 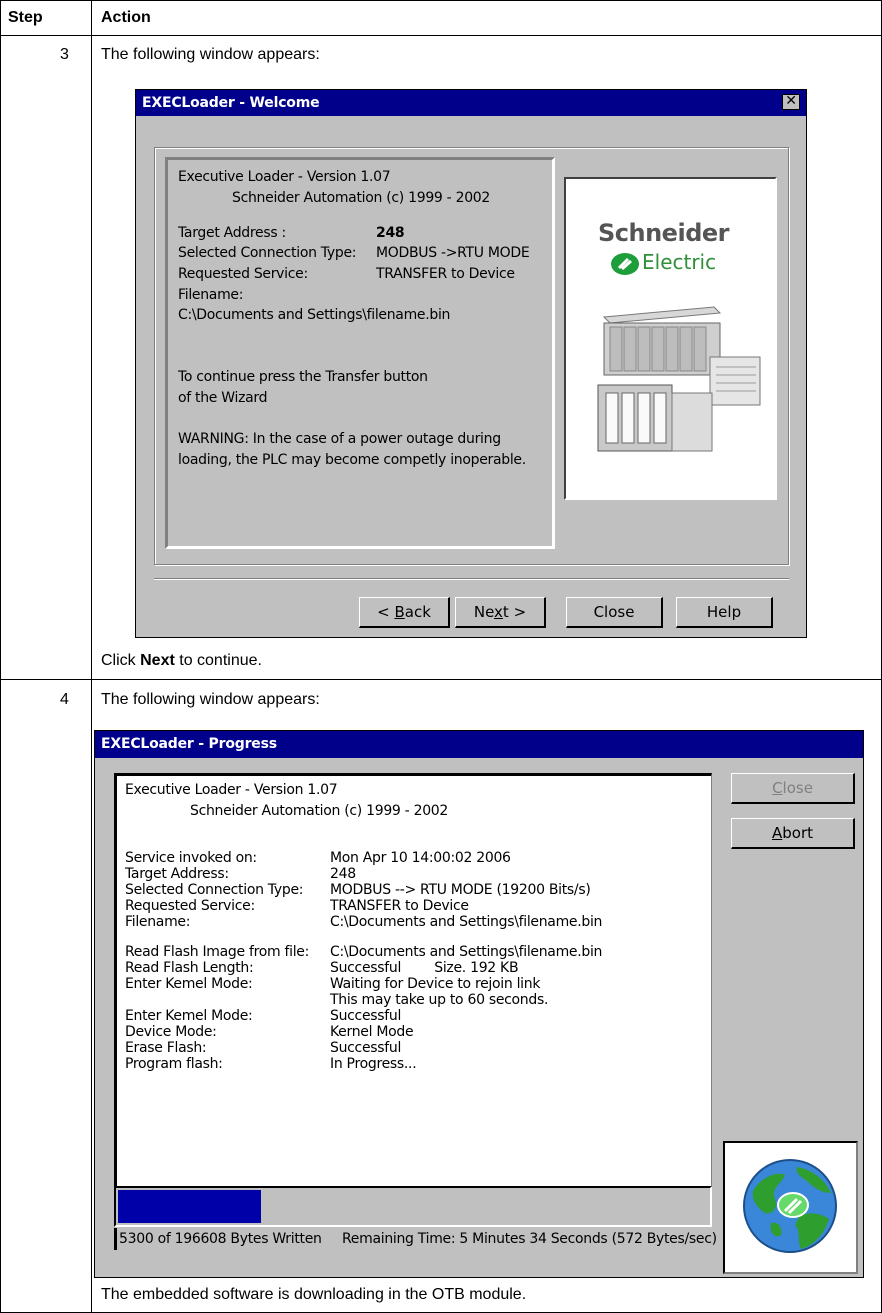 I want to click on log-label: Selected Connection Type:, so click(x=214, y=890).